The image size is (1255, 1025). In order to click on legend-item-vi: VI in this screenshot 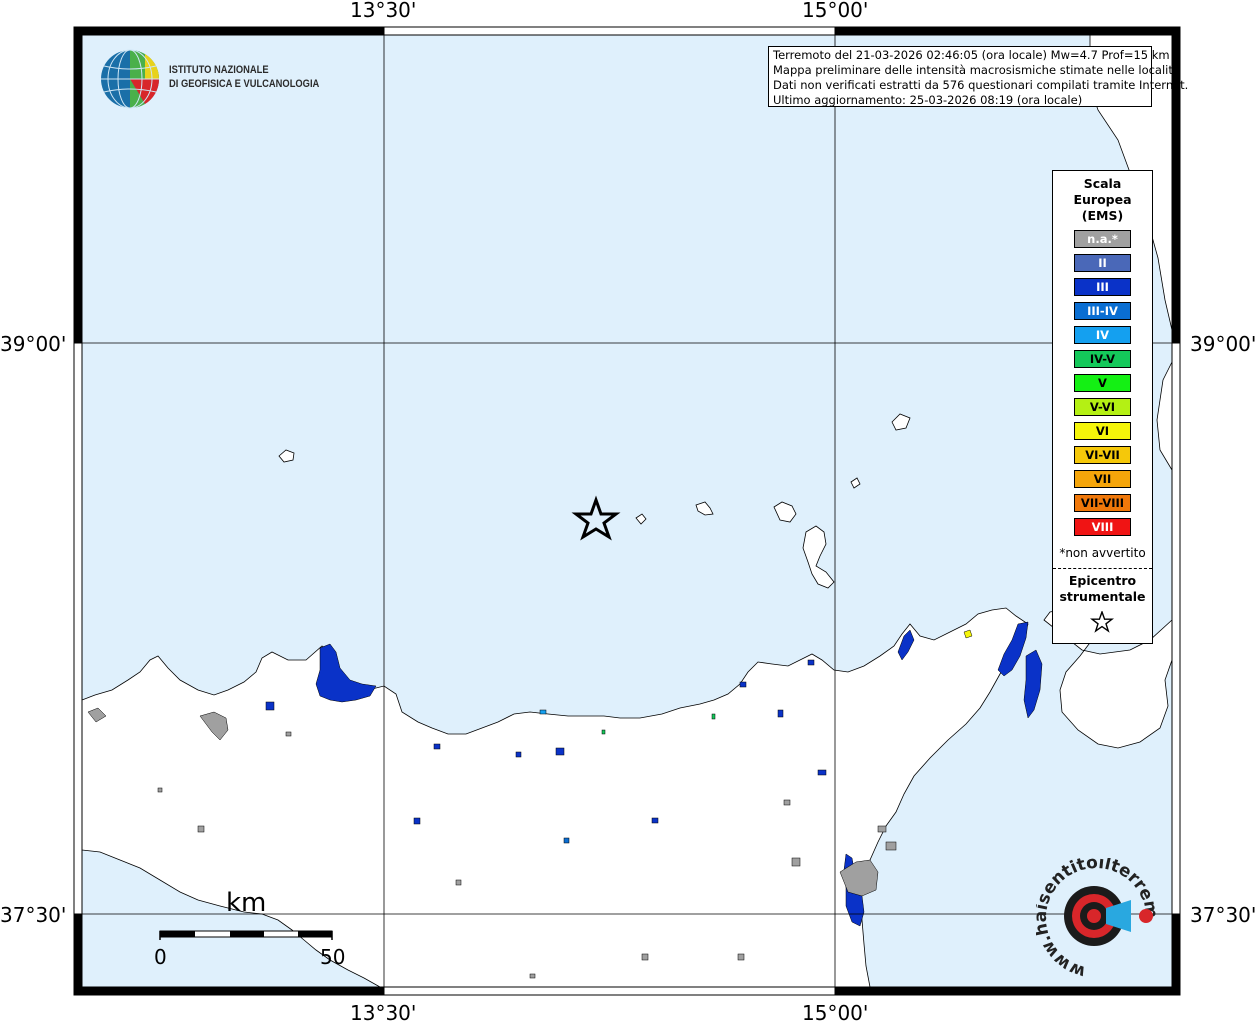, I will do `click(1102, 431)`.